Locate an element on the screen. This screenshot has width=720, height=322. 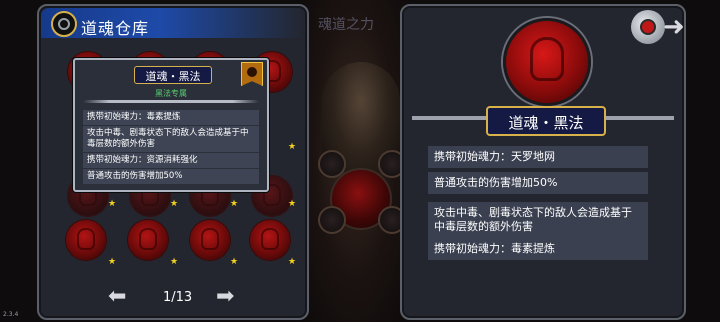
panel-title: 道魂仓库 is located at coordinates (115, 28).